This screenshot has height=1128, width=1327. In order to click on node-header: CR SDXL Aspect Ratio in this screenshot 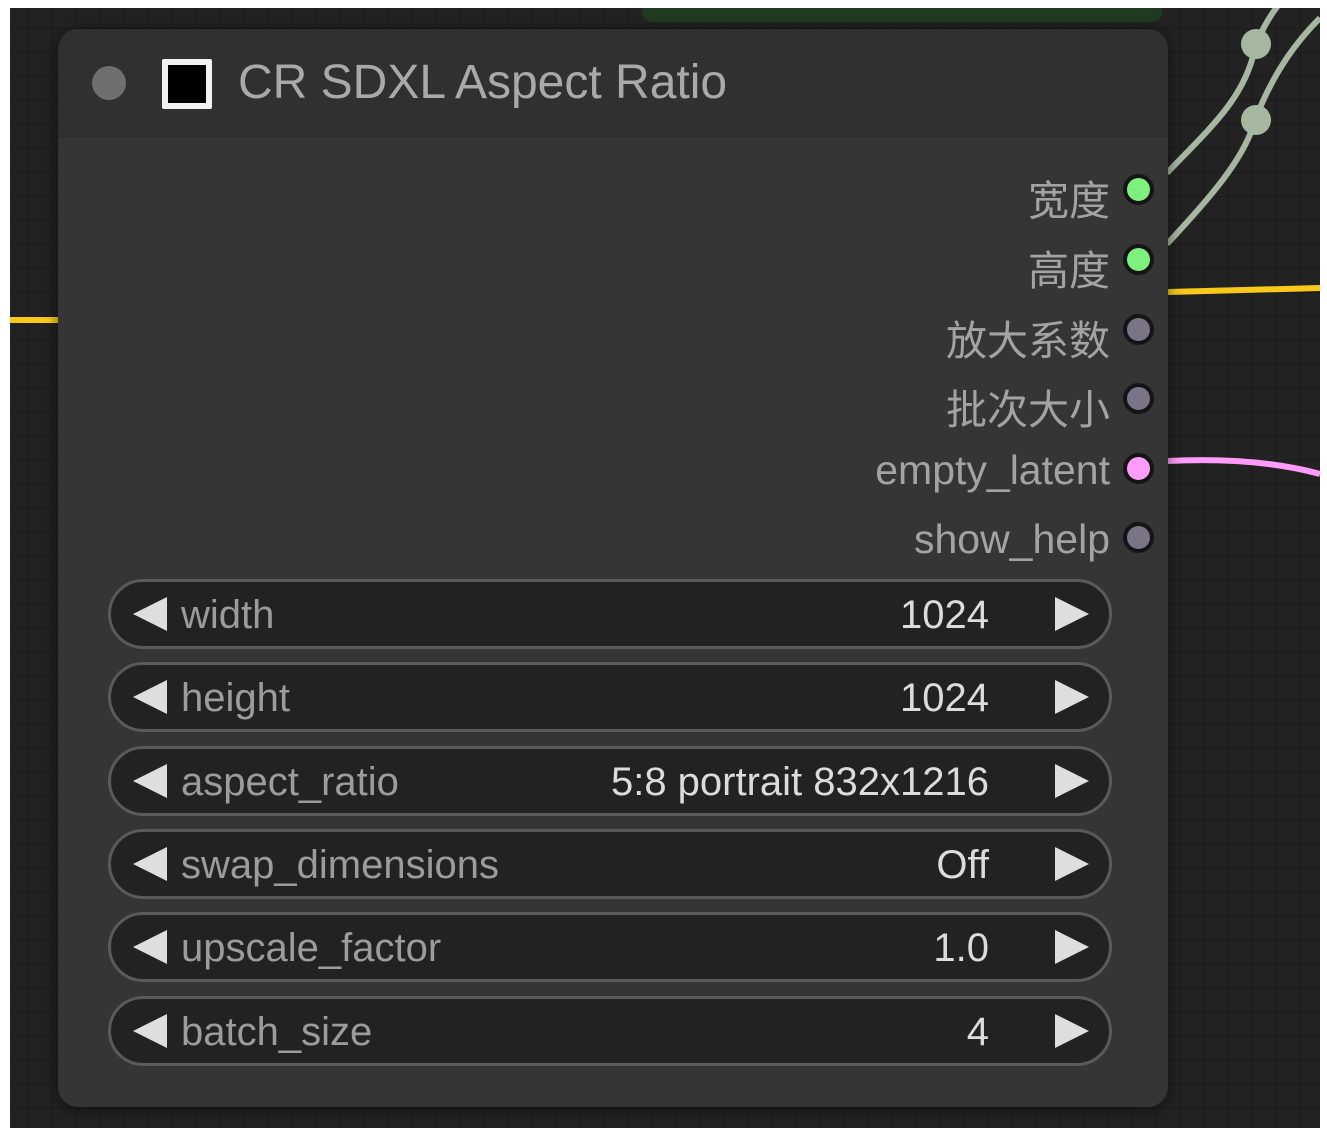, I will do `click(613, 83)`.